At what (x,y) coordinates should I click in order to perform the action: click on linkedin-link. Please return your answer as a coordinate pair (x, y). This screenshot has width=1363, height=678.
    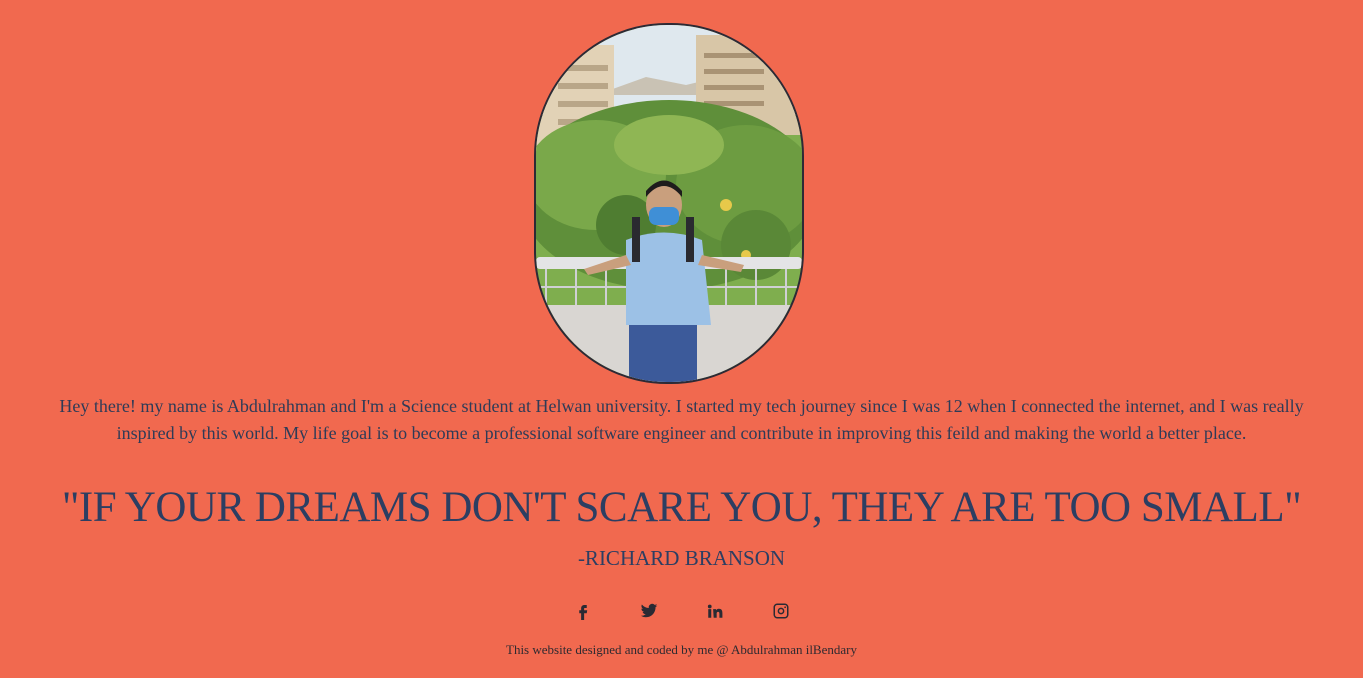
    Looking at the image, I should click on (715, 611).